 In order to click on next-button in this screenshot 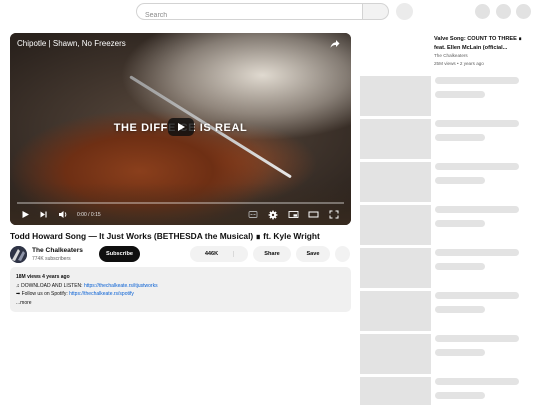, I will do `click(43, 214)`.